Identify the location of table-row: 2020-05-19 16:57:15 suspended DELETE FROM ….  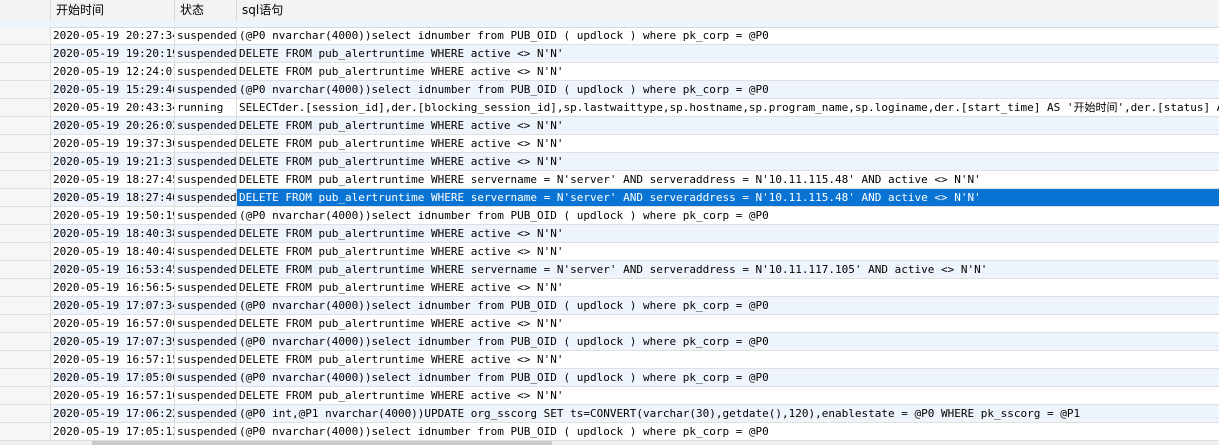
(609, 360).